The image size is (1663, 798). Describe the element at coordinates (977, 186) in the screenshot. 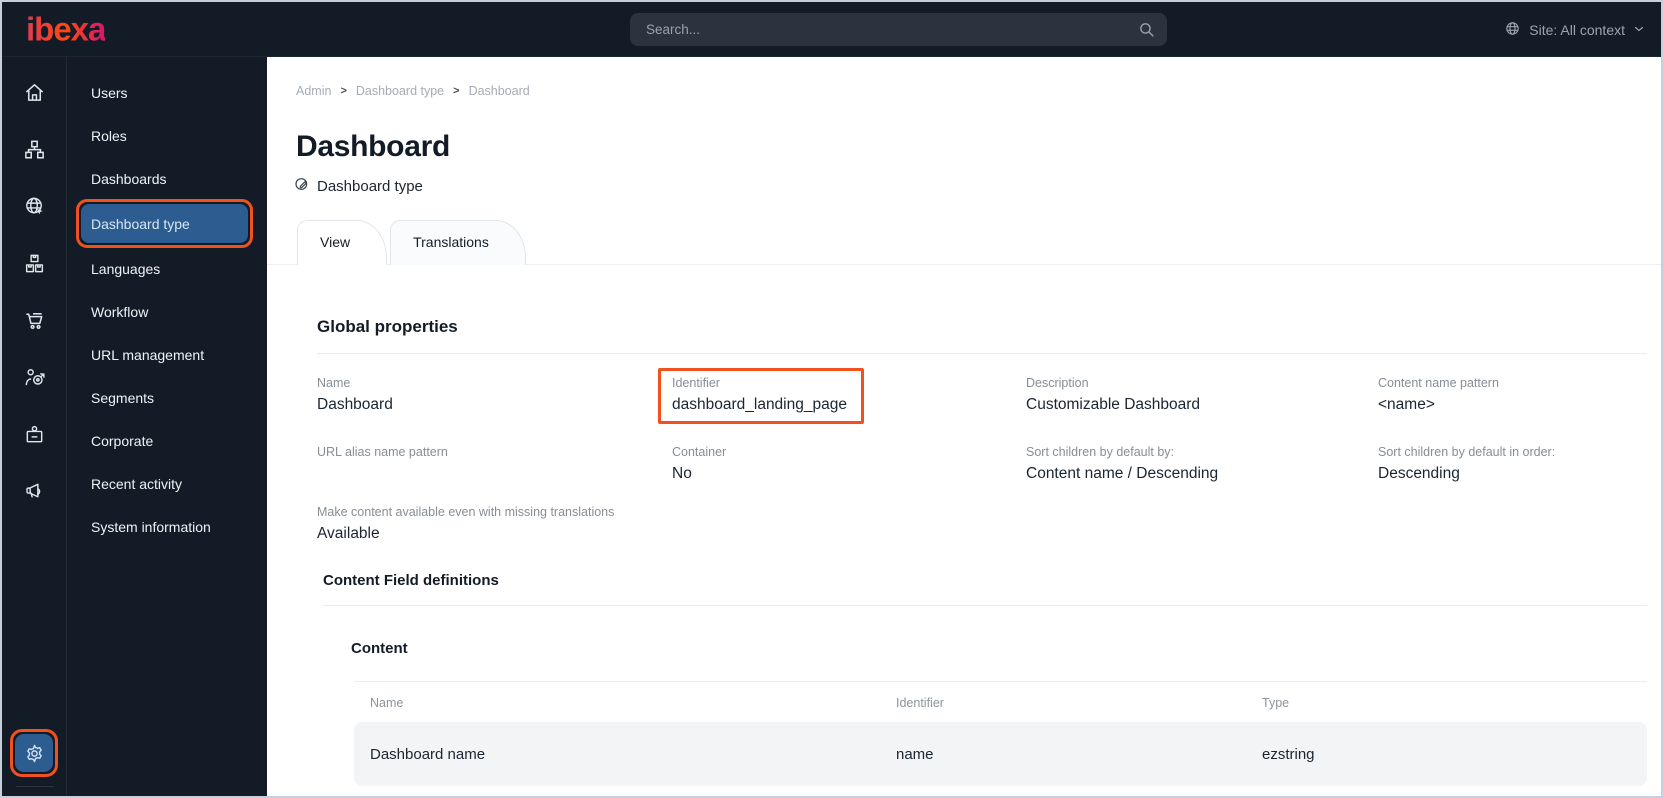

I see `content-type-subtitle: Dashboard type` at that location.